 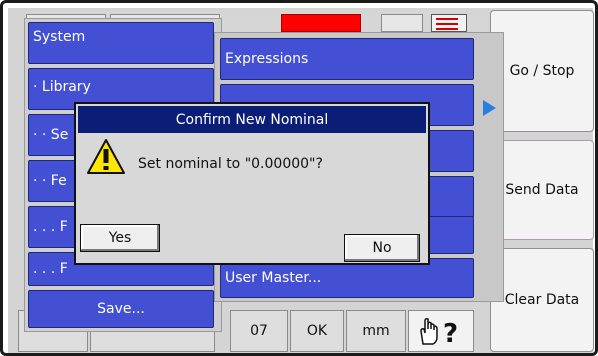 What do you see at coordinates (230, 164) in the screenshot?
I see `dialog-message: Set nominal to "0.00000"?` at bounding box center [230, 164].